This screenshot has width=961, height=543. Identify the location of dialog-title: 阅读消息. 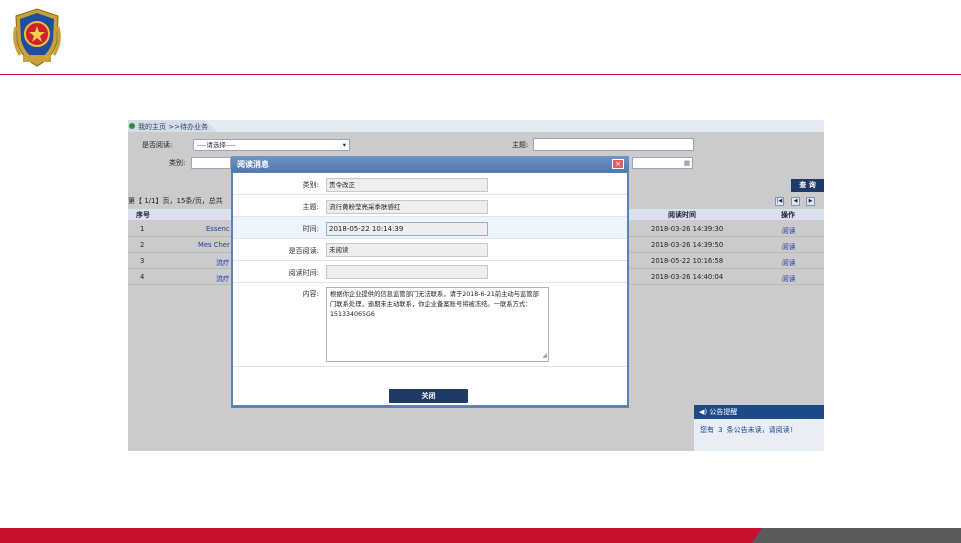
(253, 164).